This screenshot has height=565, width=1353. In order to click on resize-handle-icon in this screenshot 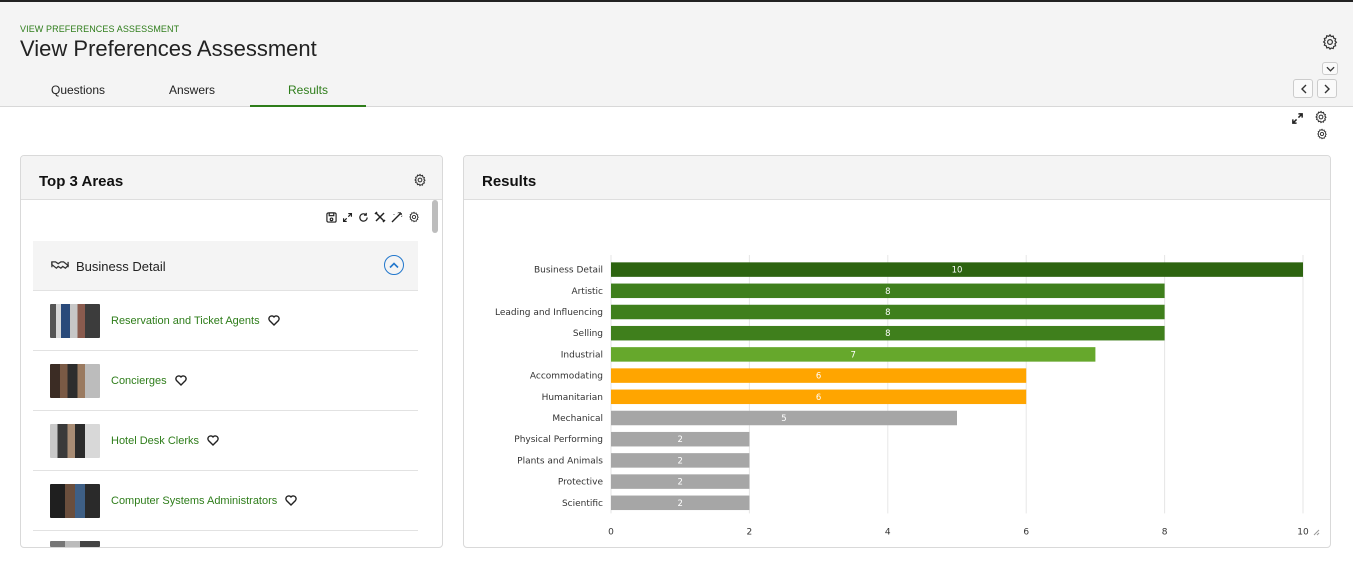, I will do `click(1316, 532)`.